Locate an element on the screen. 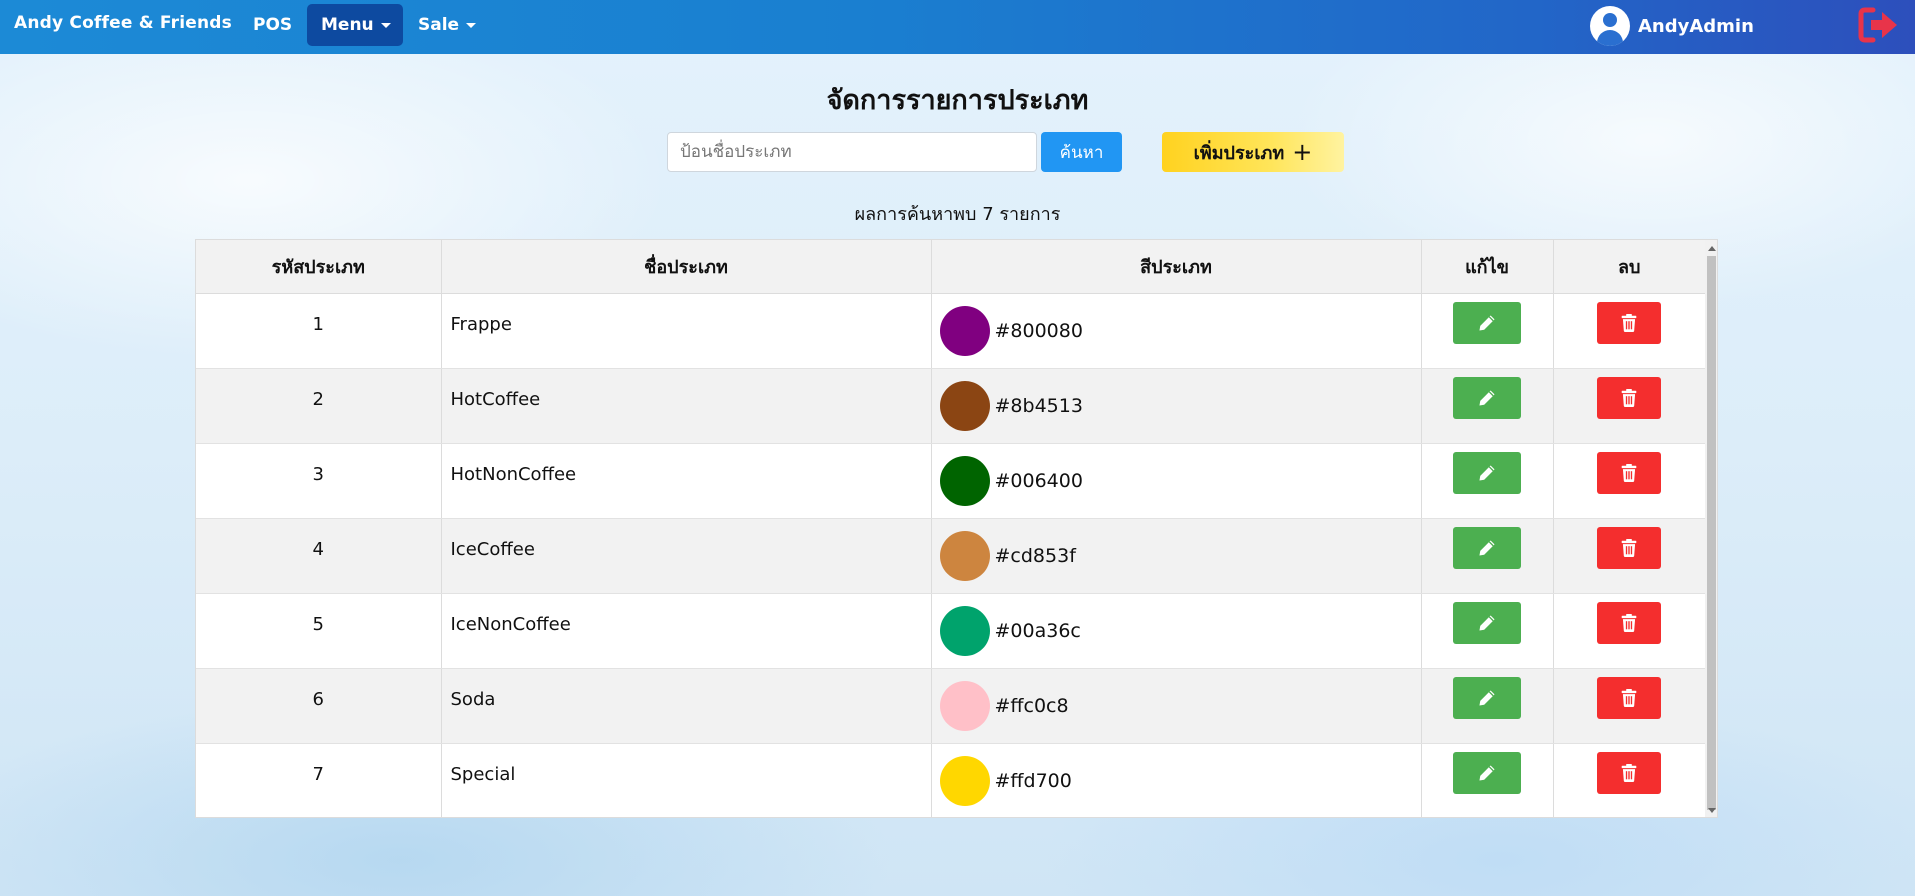  caret-down-icon is located at coordinates (471, 25).